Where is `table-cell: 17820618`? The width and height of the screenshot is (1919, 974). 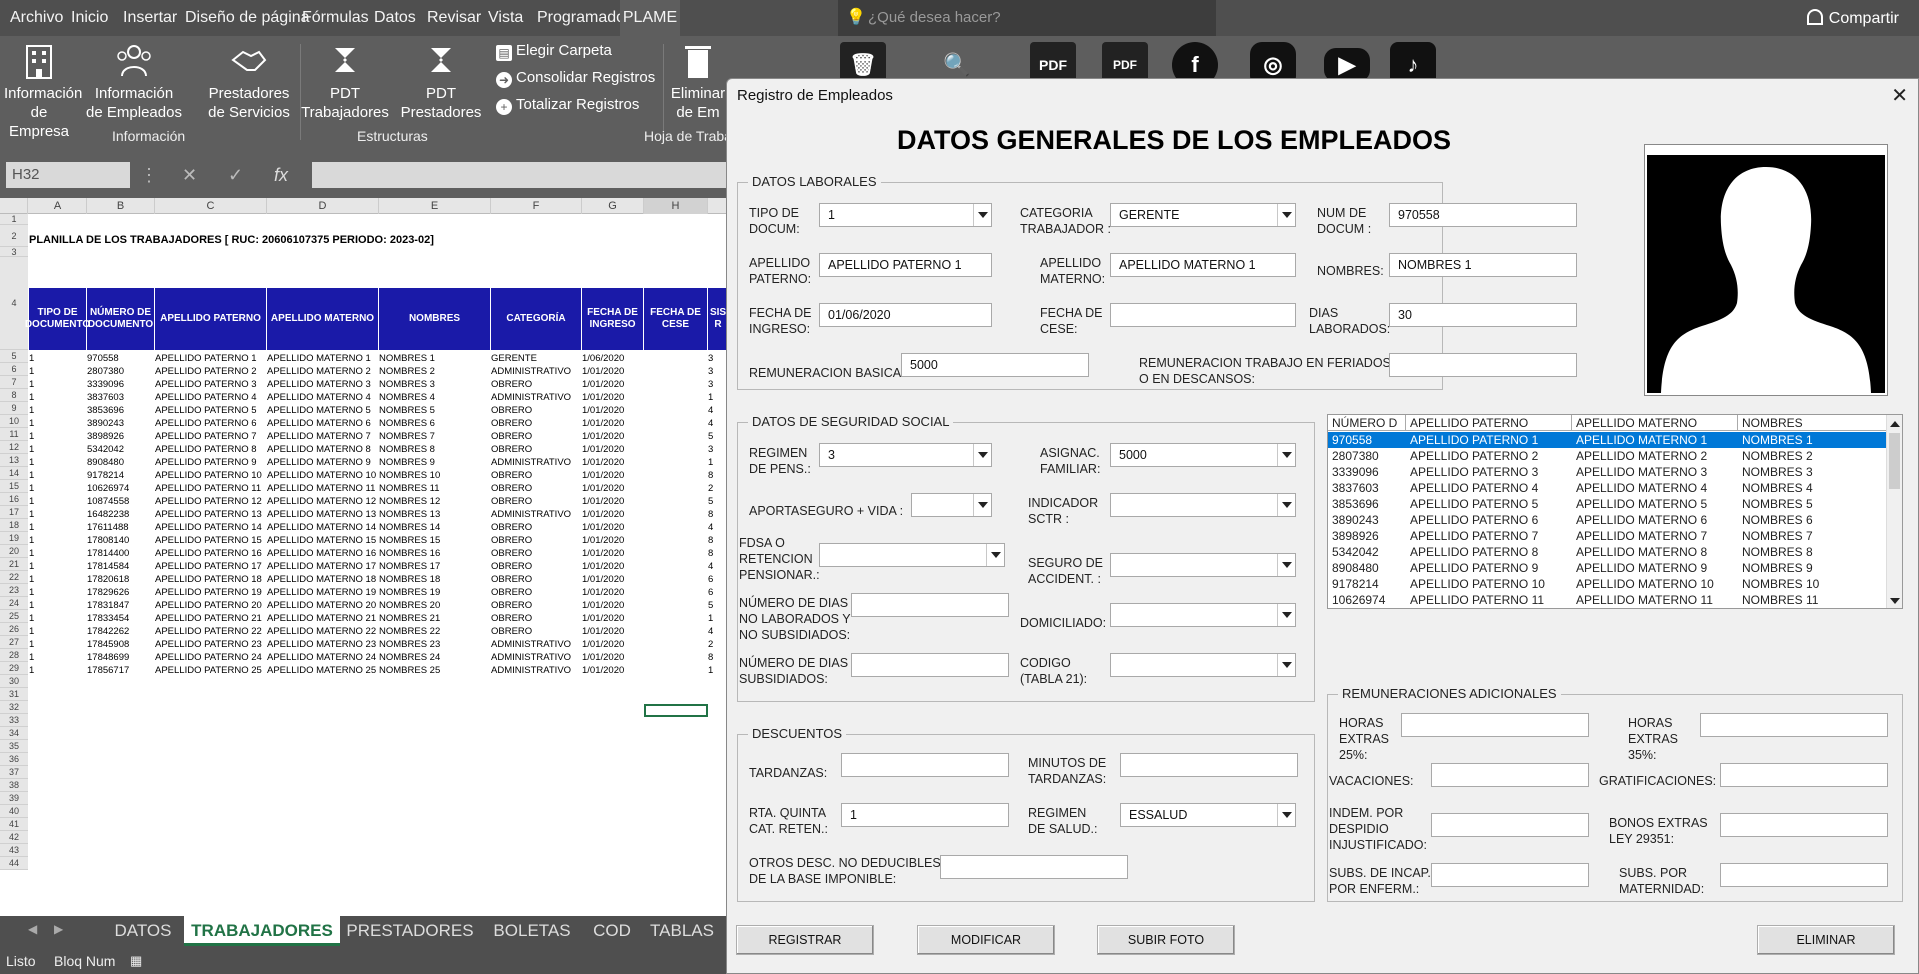 table-cell: 17820618 is located at coordinates (120, 579).